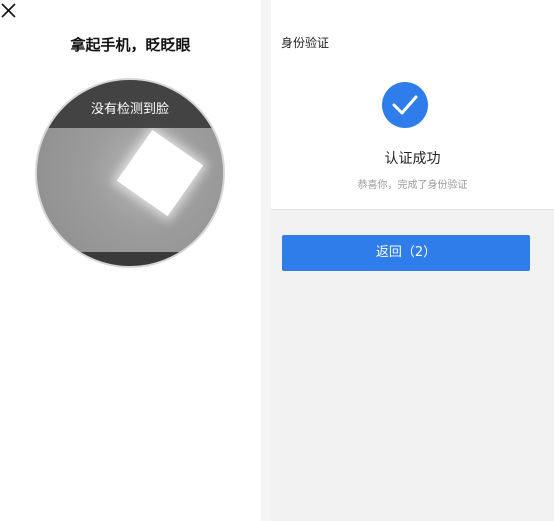  I want to click on success-title: 认证成功, so click(412, 159).